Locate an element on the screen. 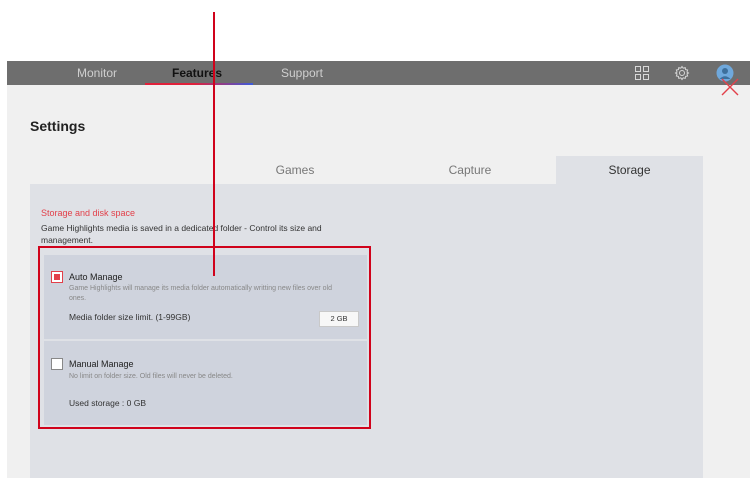 The width and height of the screenshot is (750, 478). gear-icon is located at coordinates (682, 73).